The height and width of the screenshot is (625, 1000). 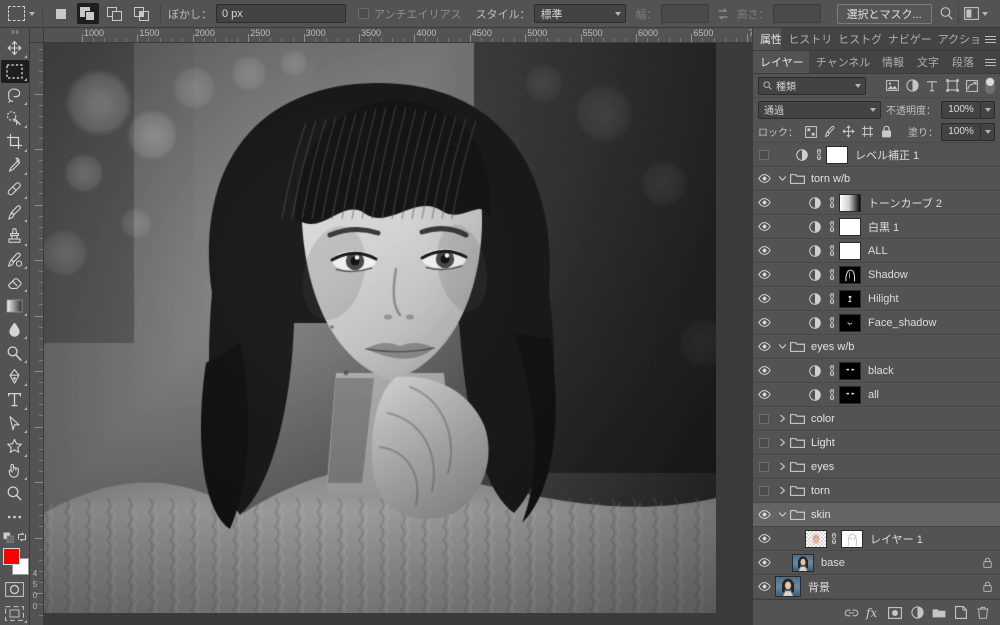 I want to click on add-layer-mask-icon, so click(x=895, y=613).